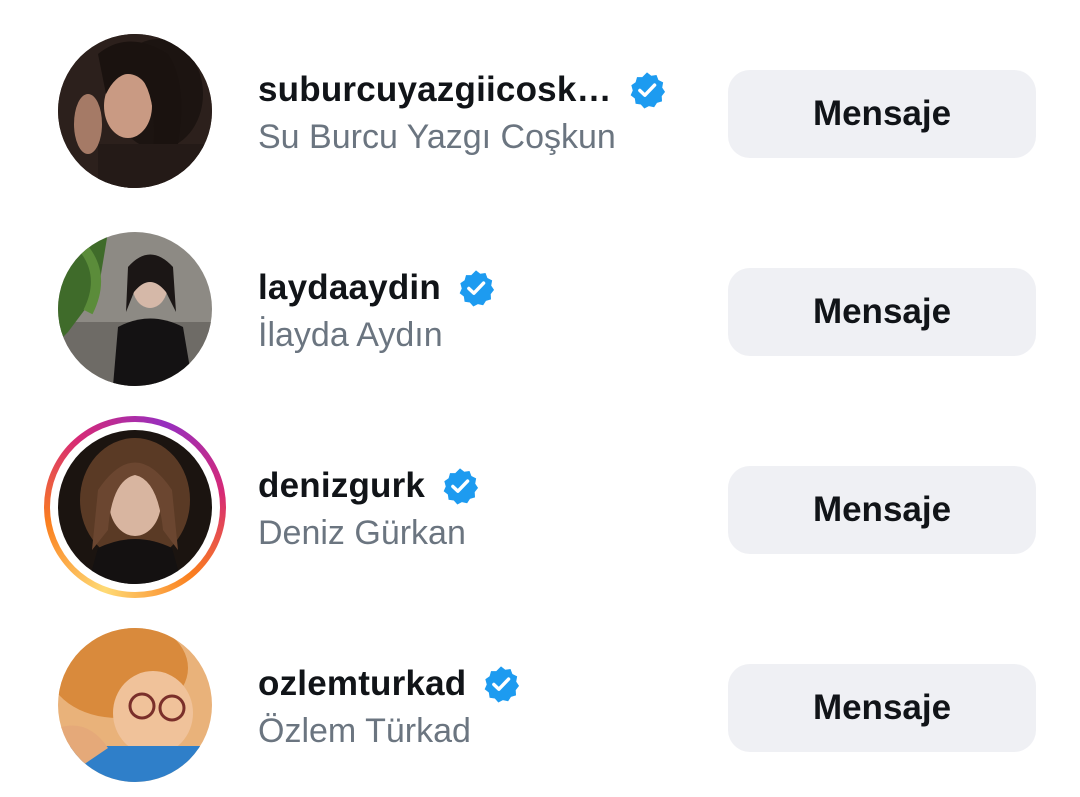 The height and width of the screenshot is (797, 1080). What do you see at coordinates (364, 731) in the screenshot?
I see `full-name: Özlem Türkad` at bounding box center [364, 731].